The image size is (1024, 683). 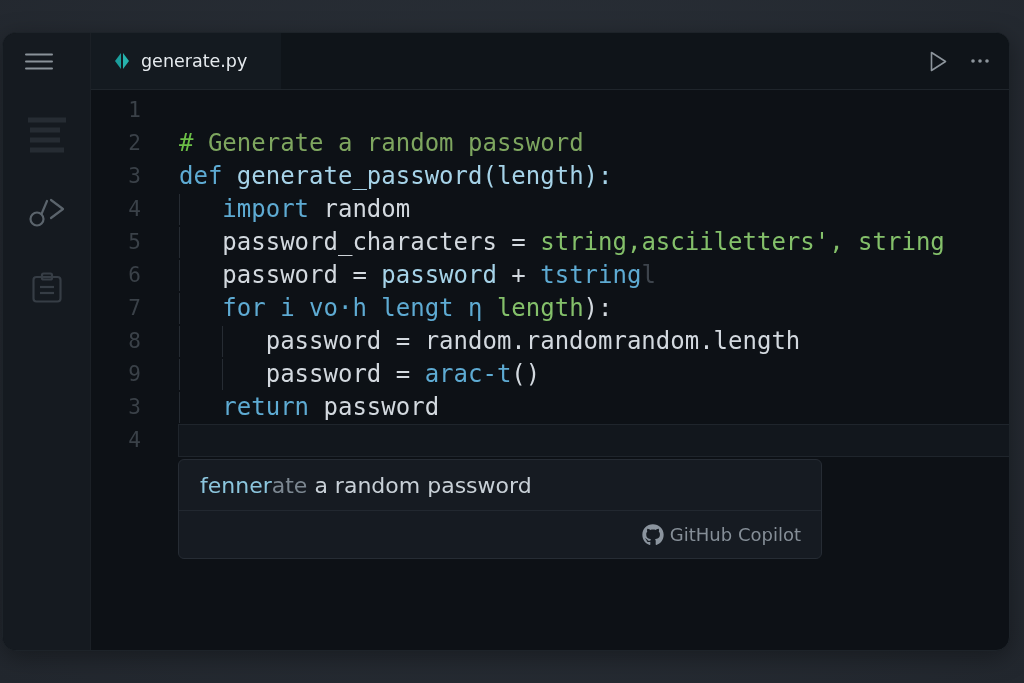 What do you see at coordinates (583, 242) in the screenshot?
I see `code-line: password_characters = string,asciiletters', string` at bounding box center [583, 242].